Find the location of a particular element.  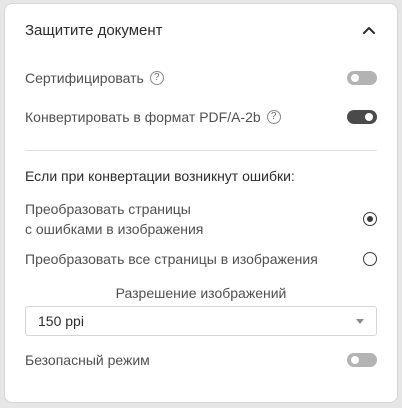

radio-option-all-pages: Преобразовать все страницы в изображения is located at coordinates (201, 259).